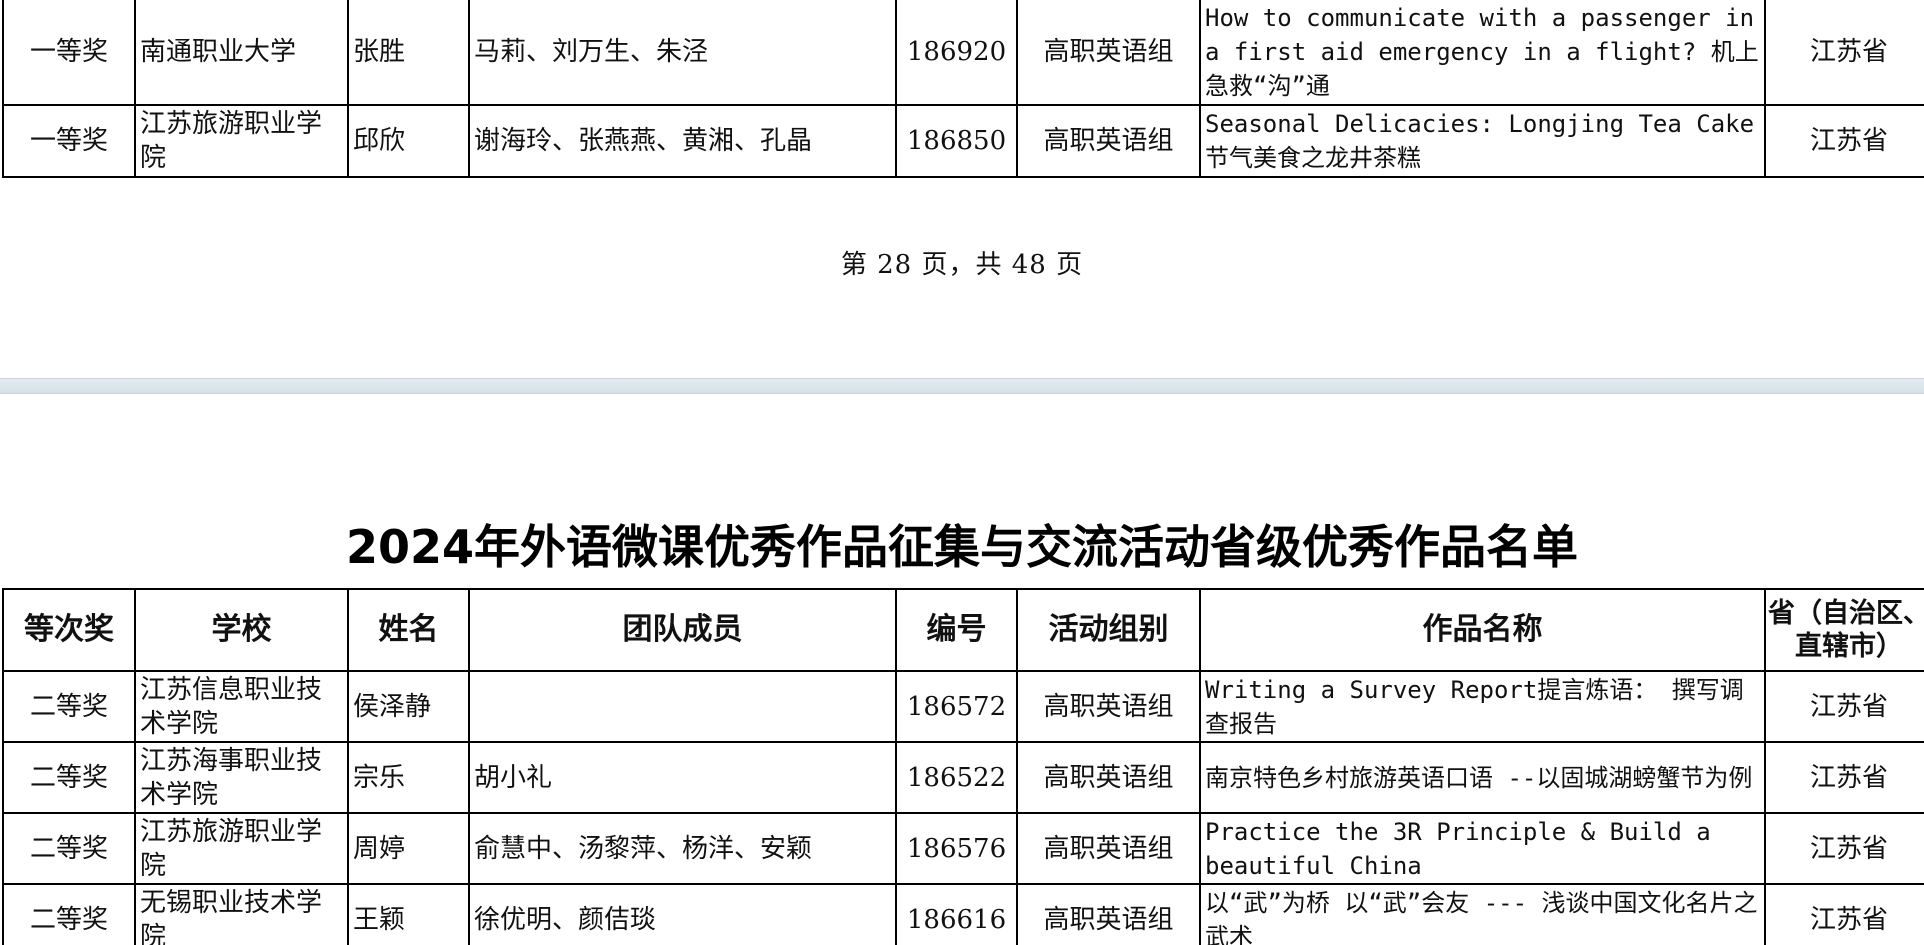  I want to click on name-cell: 周婷, so click(408, 848).